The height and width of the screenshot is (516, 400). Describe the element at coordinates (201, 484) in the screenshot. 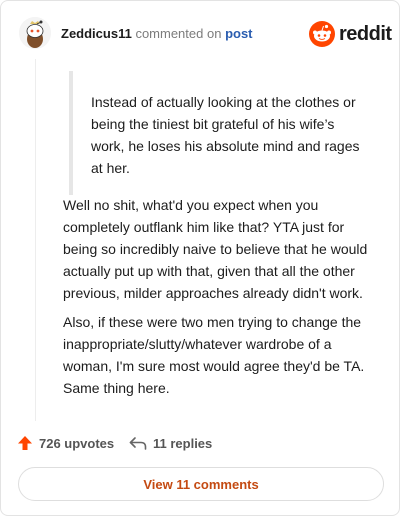

I see `view-comments-button: View 11 comments` at that location.